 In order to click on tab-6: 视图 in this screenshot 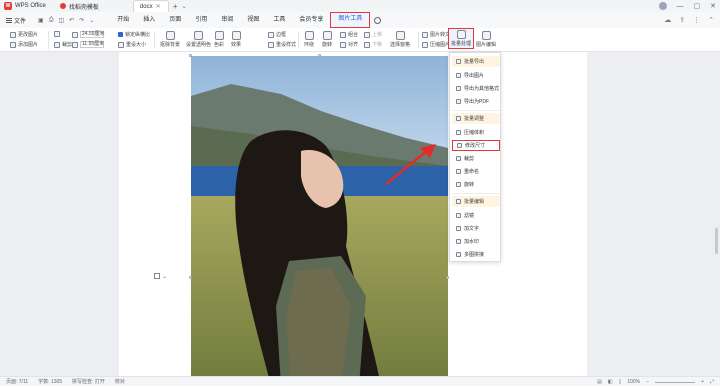, I will do `click(253, 20)`.